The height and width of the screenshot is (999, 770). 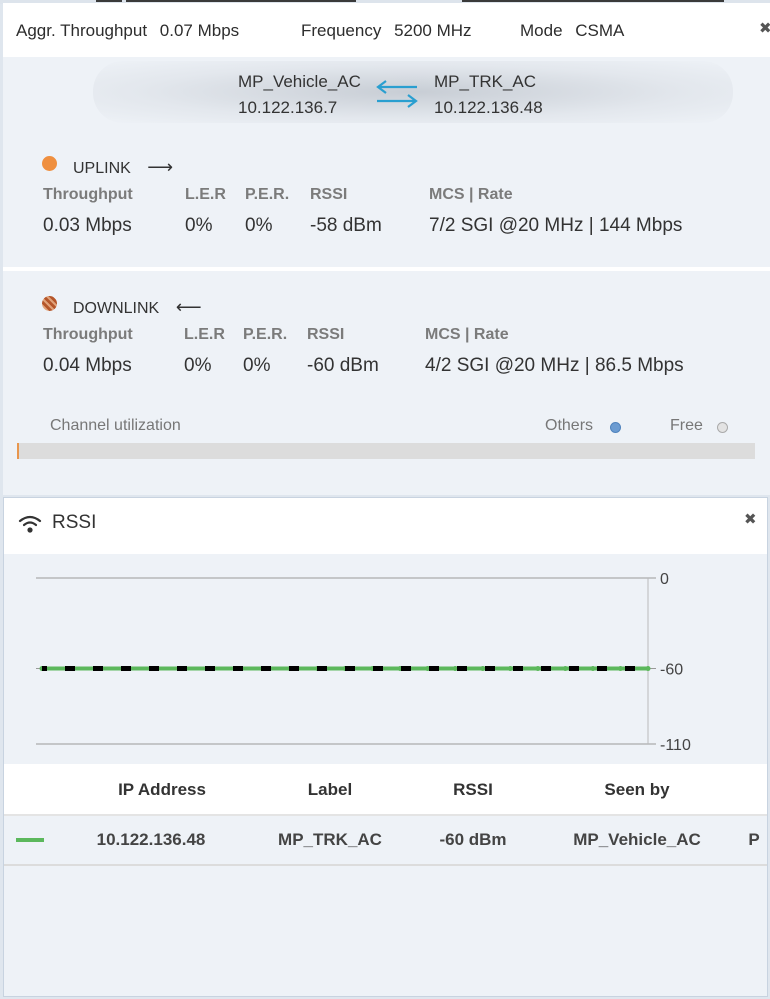 What do you see at coordinates (554, 365) in the screenshot?
I see `downlink-mcs-rate: 4/2 SGI @20 MHz | 86.5 Mbps` at bounding box center [554, 365].